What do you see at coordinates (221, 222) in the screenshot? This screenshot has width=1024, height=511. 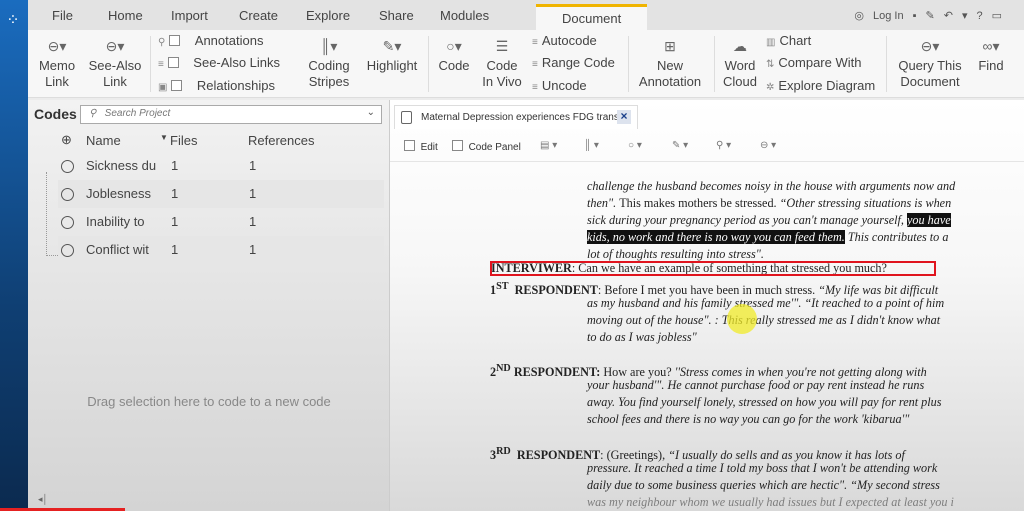 I see `code-row: Inability to 1 1` at bounding box center [221, 222].